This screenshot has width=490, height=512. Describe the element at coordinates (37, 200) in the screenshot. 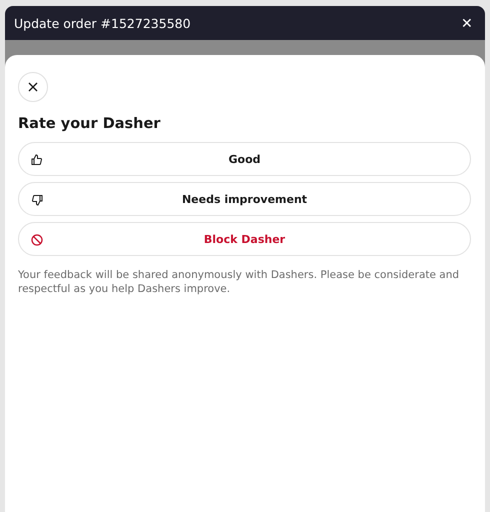

I see `thumbs-down-icon` at that location.